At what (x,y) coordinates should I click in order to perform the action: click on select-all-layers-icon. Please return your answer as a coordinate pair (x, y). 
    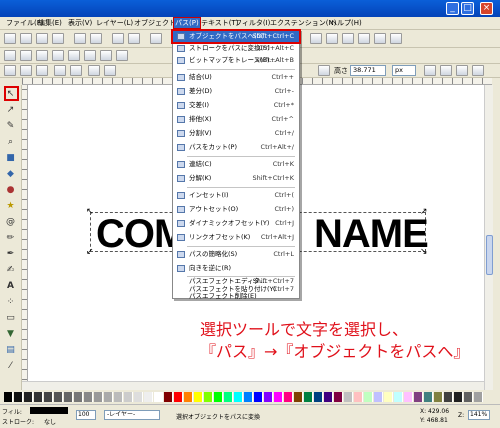
    Looking at the image, I should click on (26, 70).